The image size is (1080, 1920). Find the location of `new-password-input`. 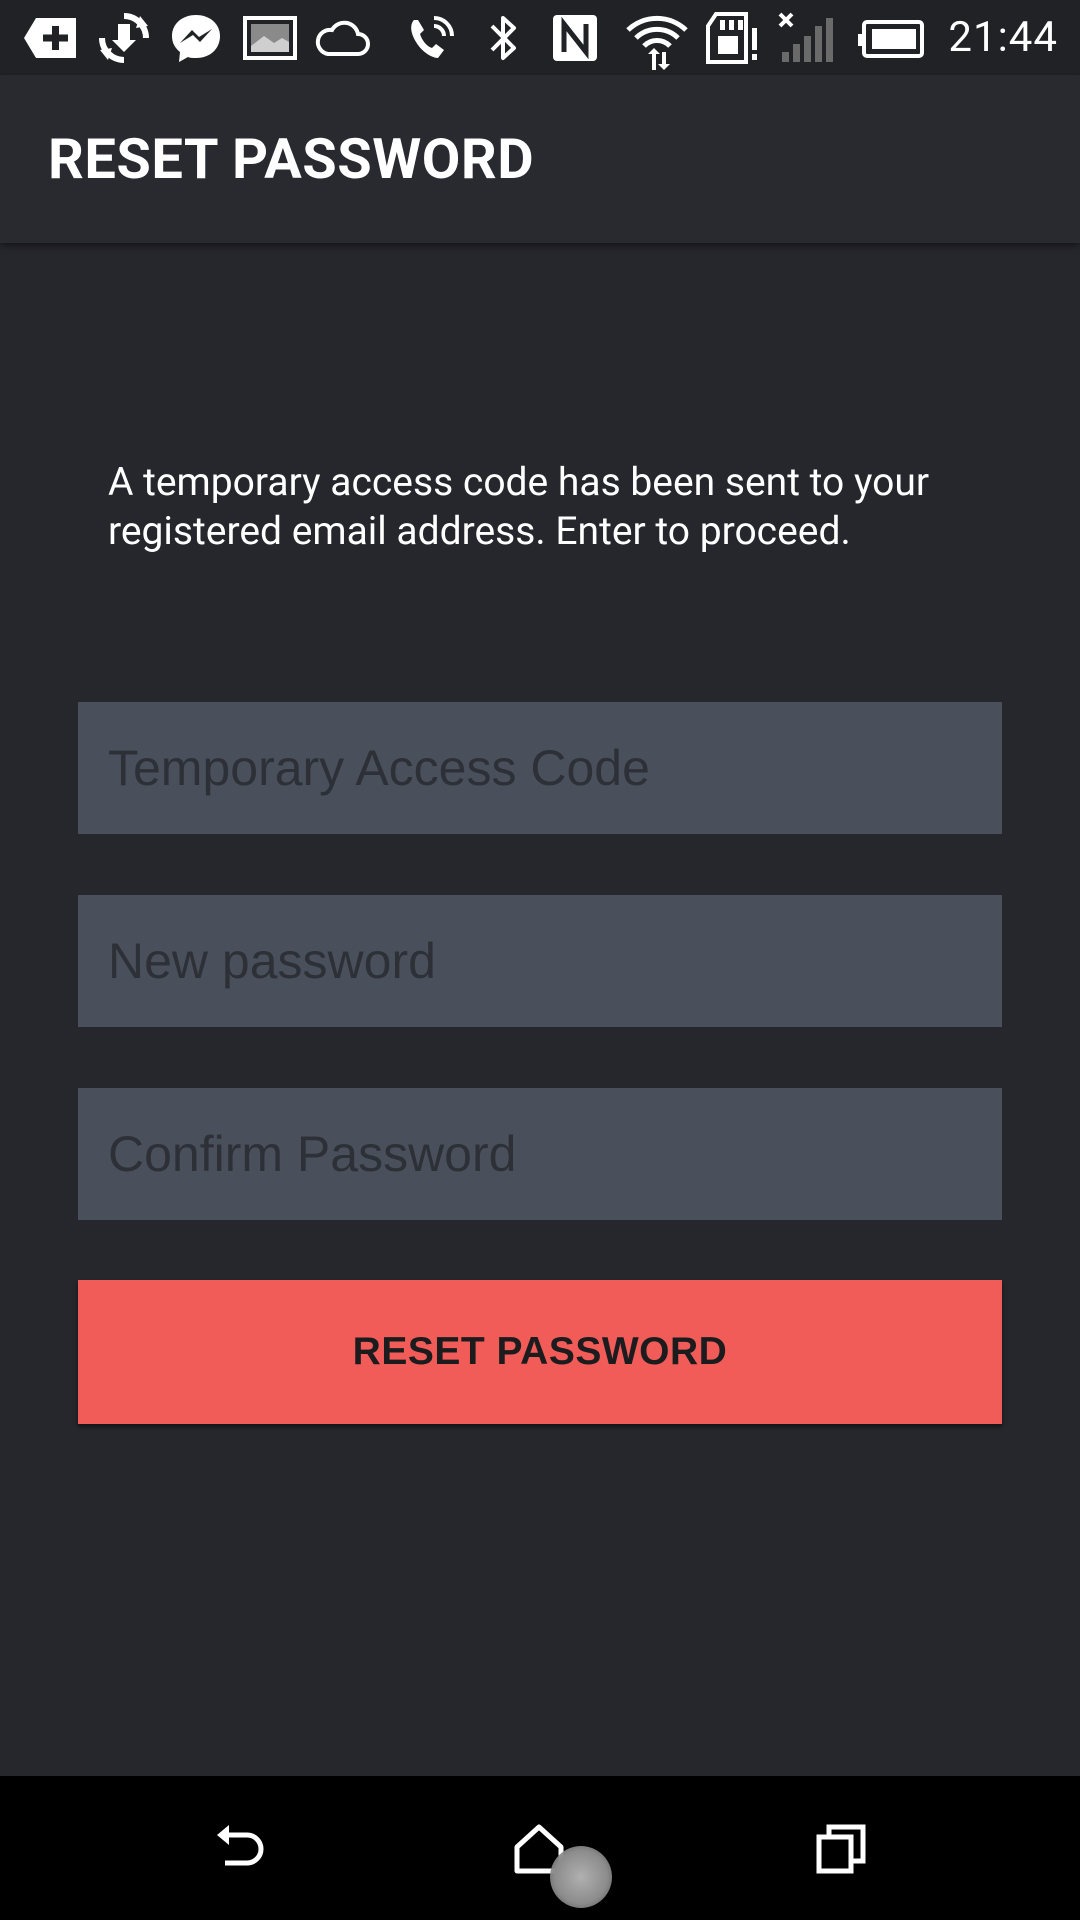

new-password-input is located at coordinates (540, 961).